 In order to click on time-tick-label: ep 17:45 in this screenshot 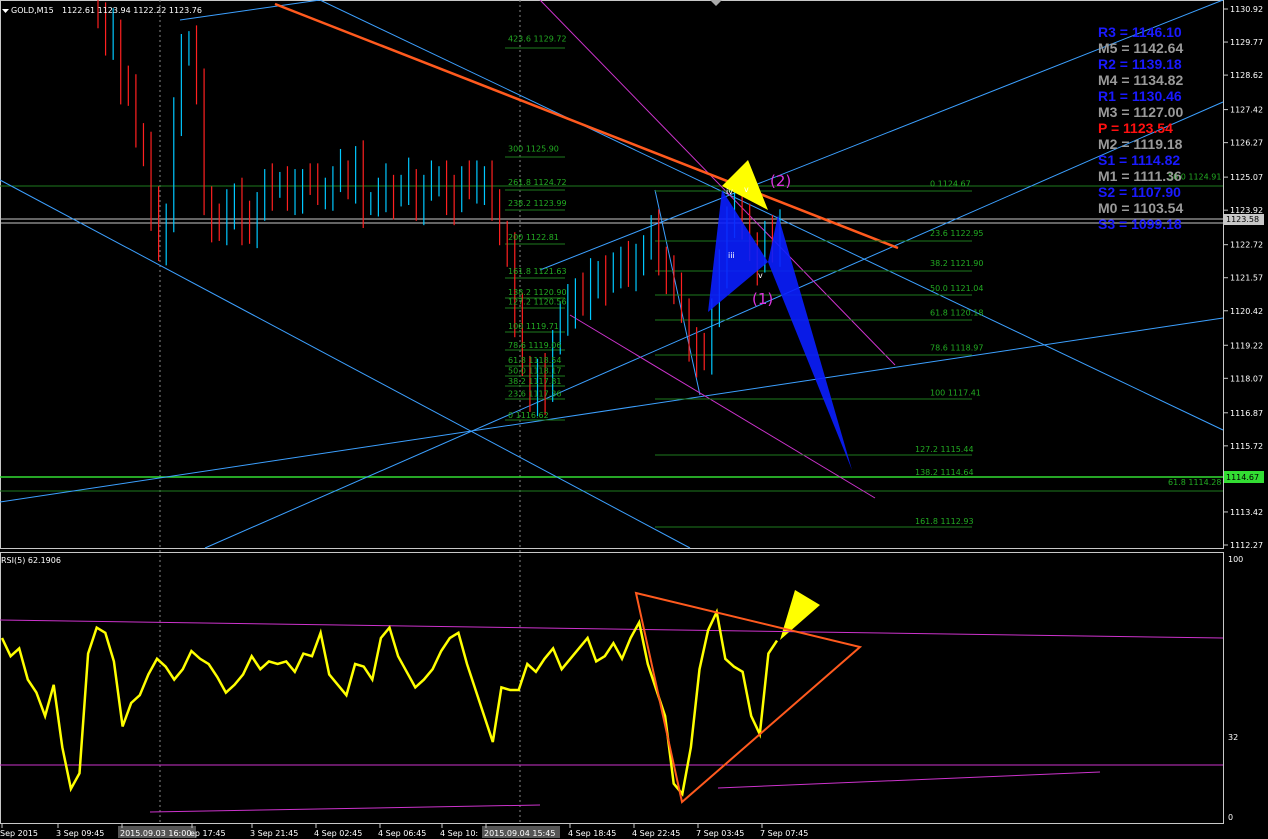, I will do `click(208, 833)`.